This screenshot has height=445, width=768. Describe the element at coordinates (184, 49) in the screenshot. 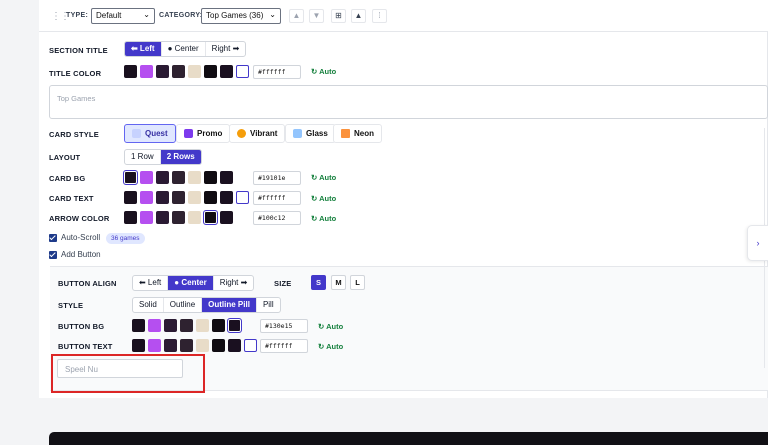

I see `align-center-option: ● Center` at that location.